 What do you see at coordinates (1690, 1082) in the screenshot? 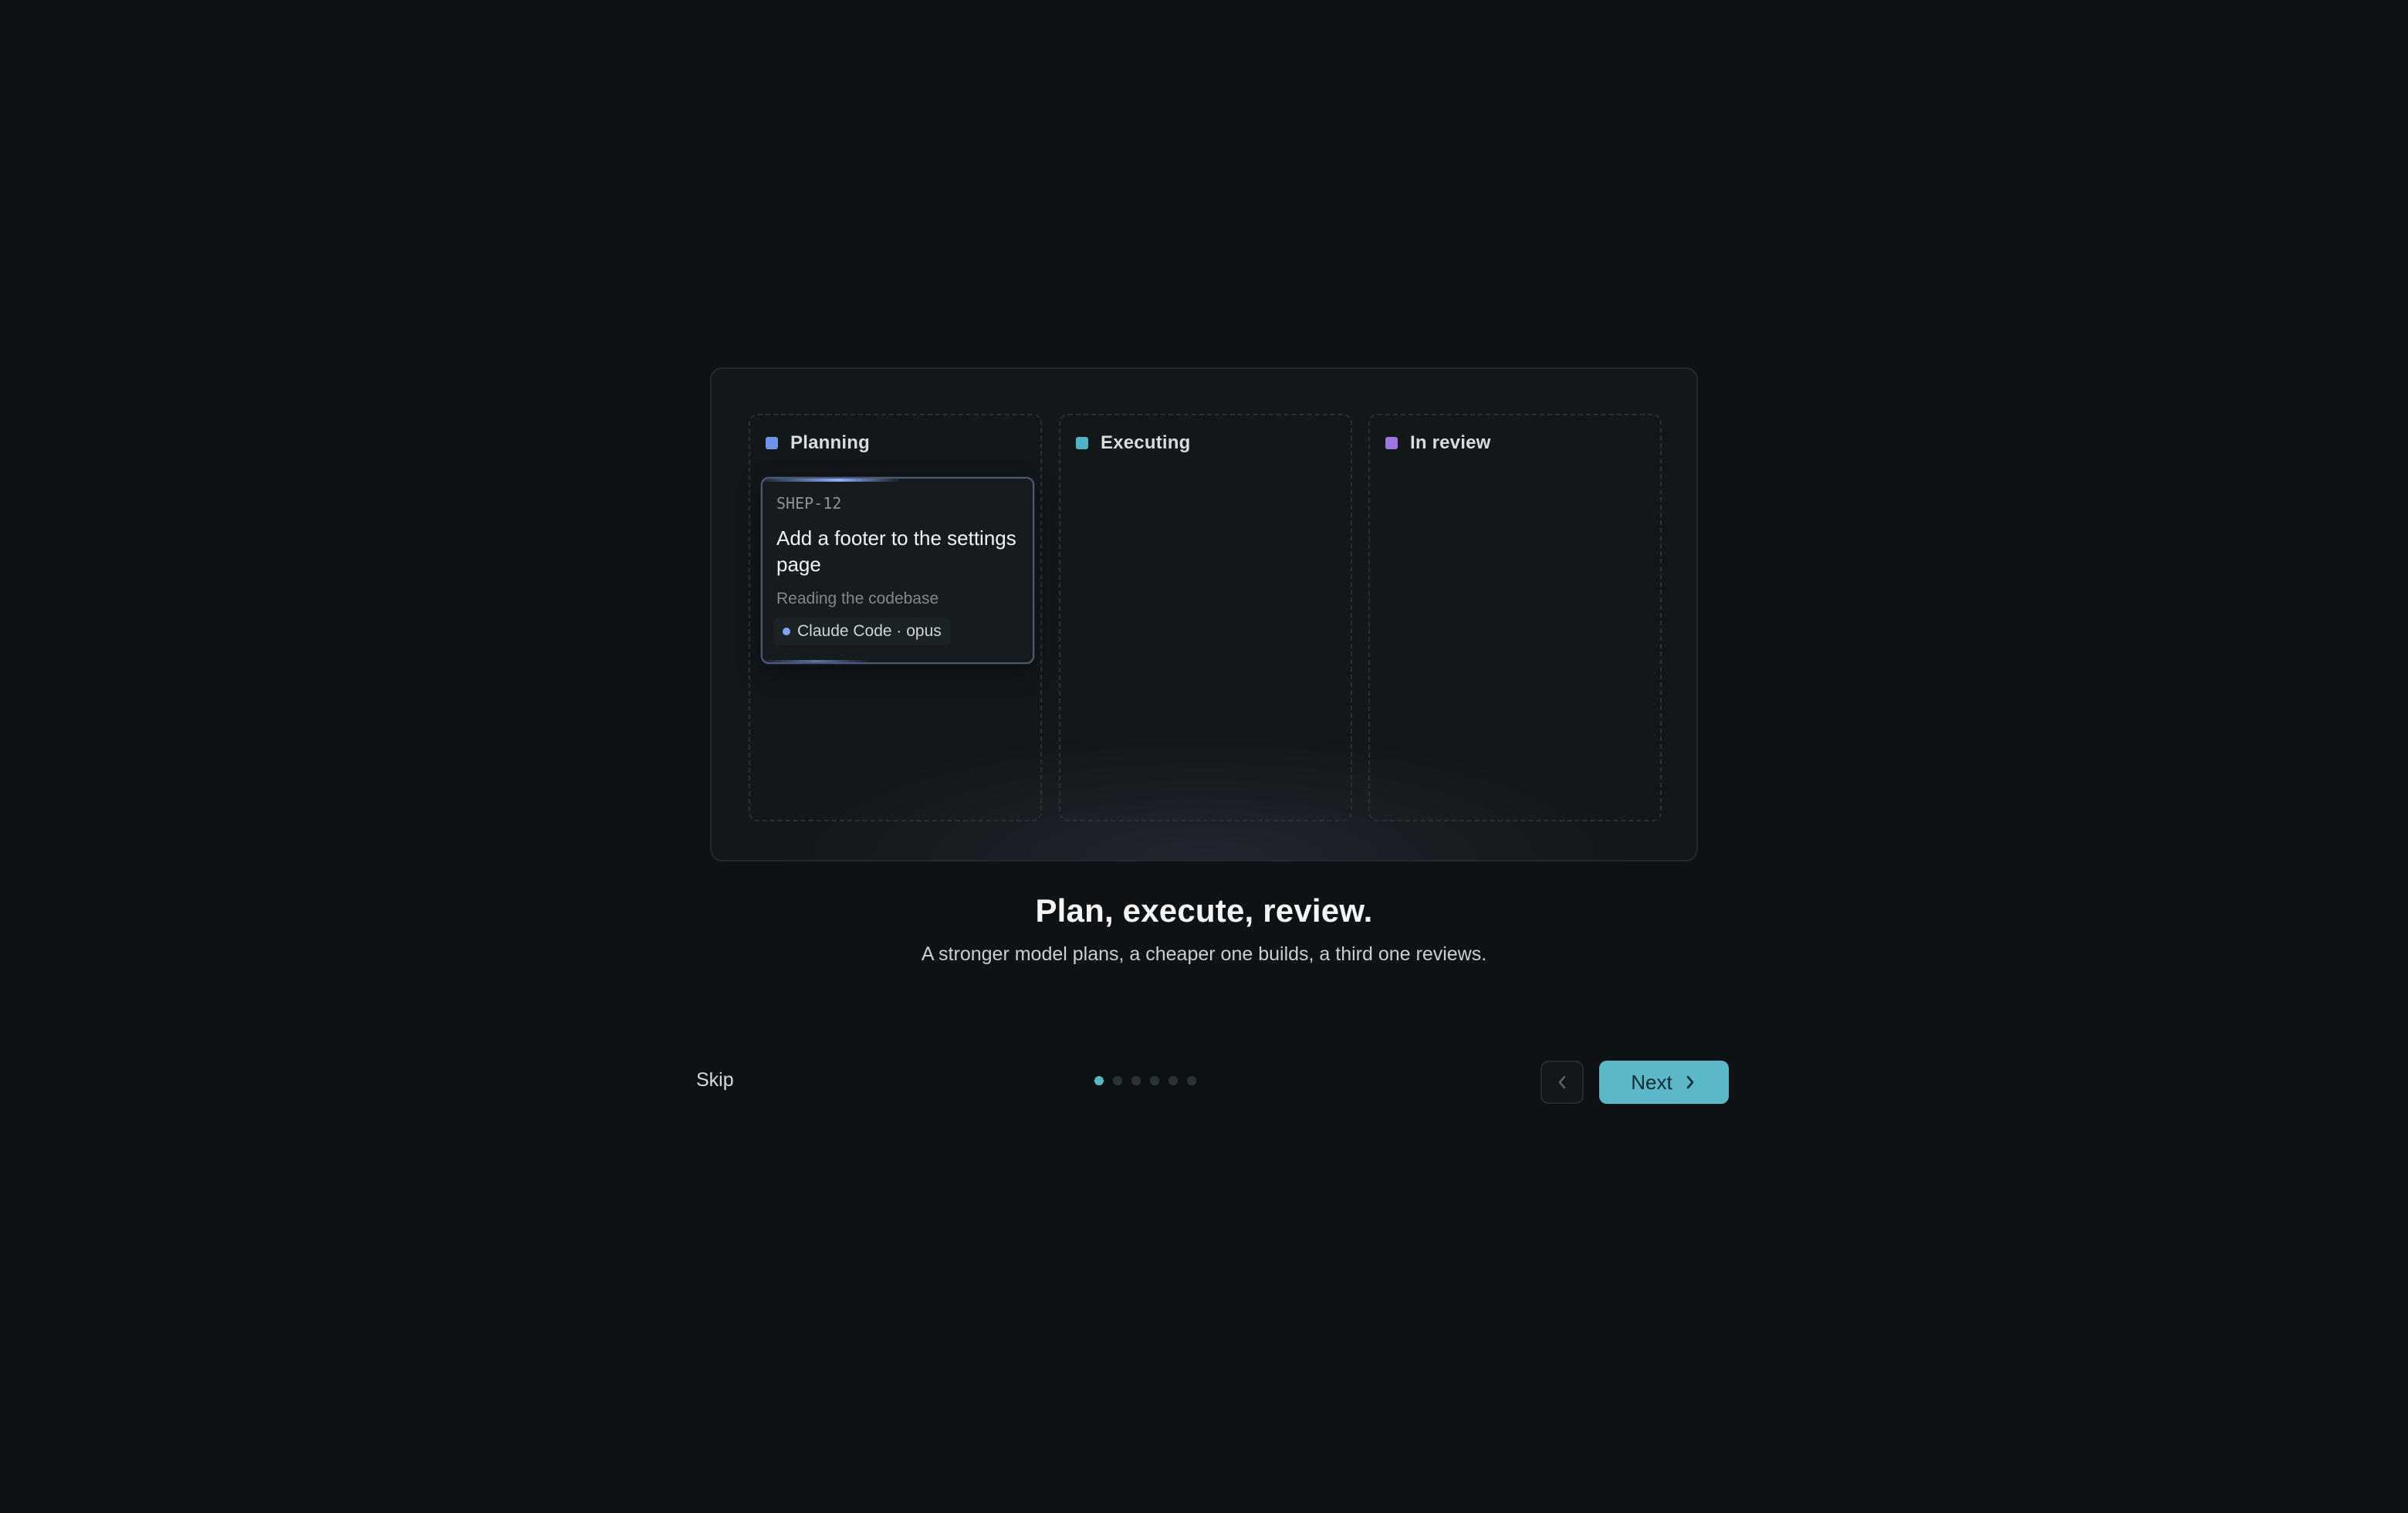
I see `chevron-right-icon` at bounding box center [1690, 1082].